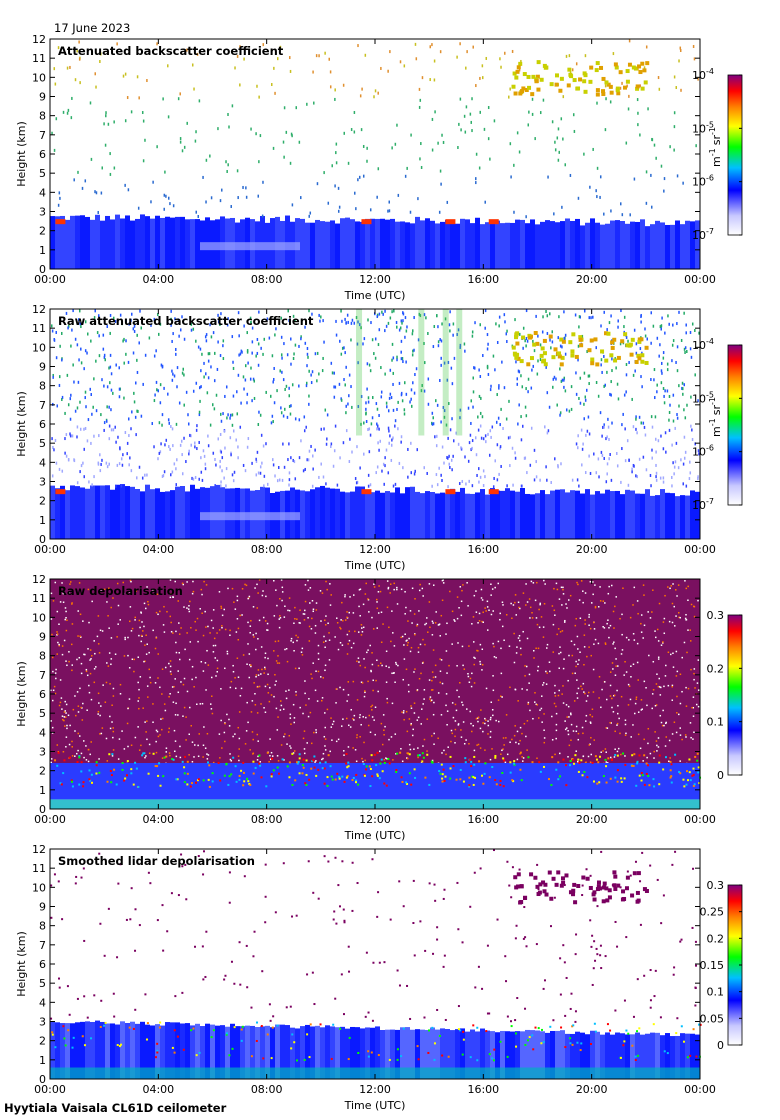  What do you see at coordinates (42, 212) in the screenshot?
I see `y-tick-label: 3` at bounding box center [42, 212].